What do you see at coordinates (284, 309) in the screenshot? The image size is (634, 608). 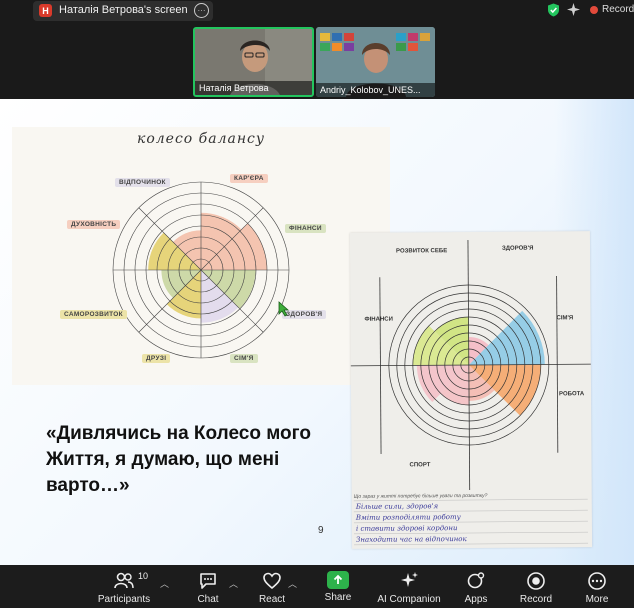 I see `mouse-cursor-icon` at bounding box center [284, 309].